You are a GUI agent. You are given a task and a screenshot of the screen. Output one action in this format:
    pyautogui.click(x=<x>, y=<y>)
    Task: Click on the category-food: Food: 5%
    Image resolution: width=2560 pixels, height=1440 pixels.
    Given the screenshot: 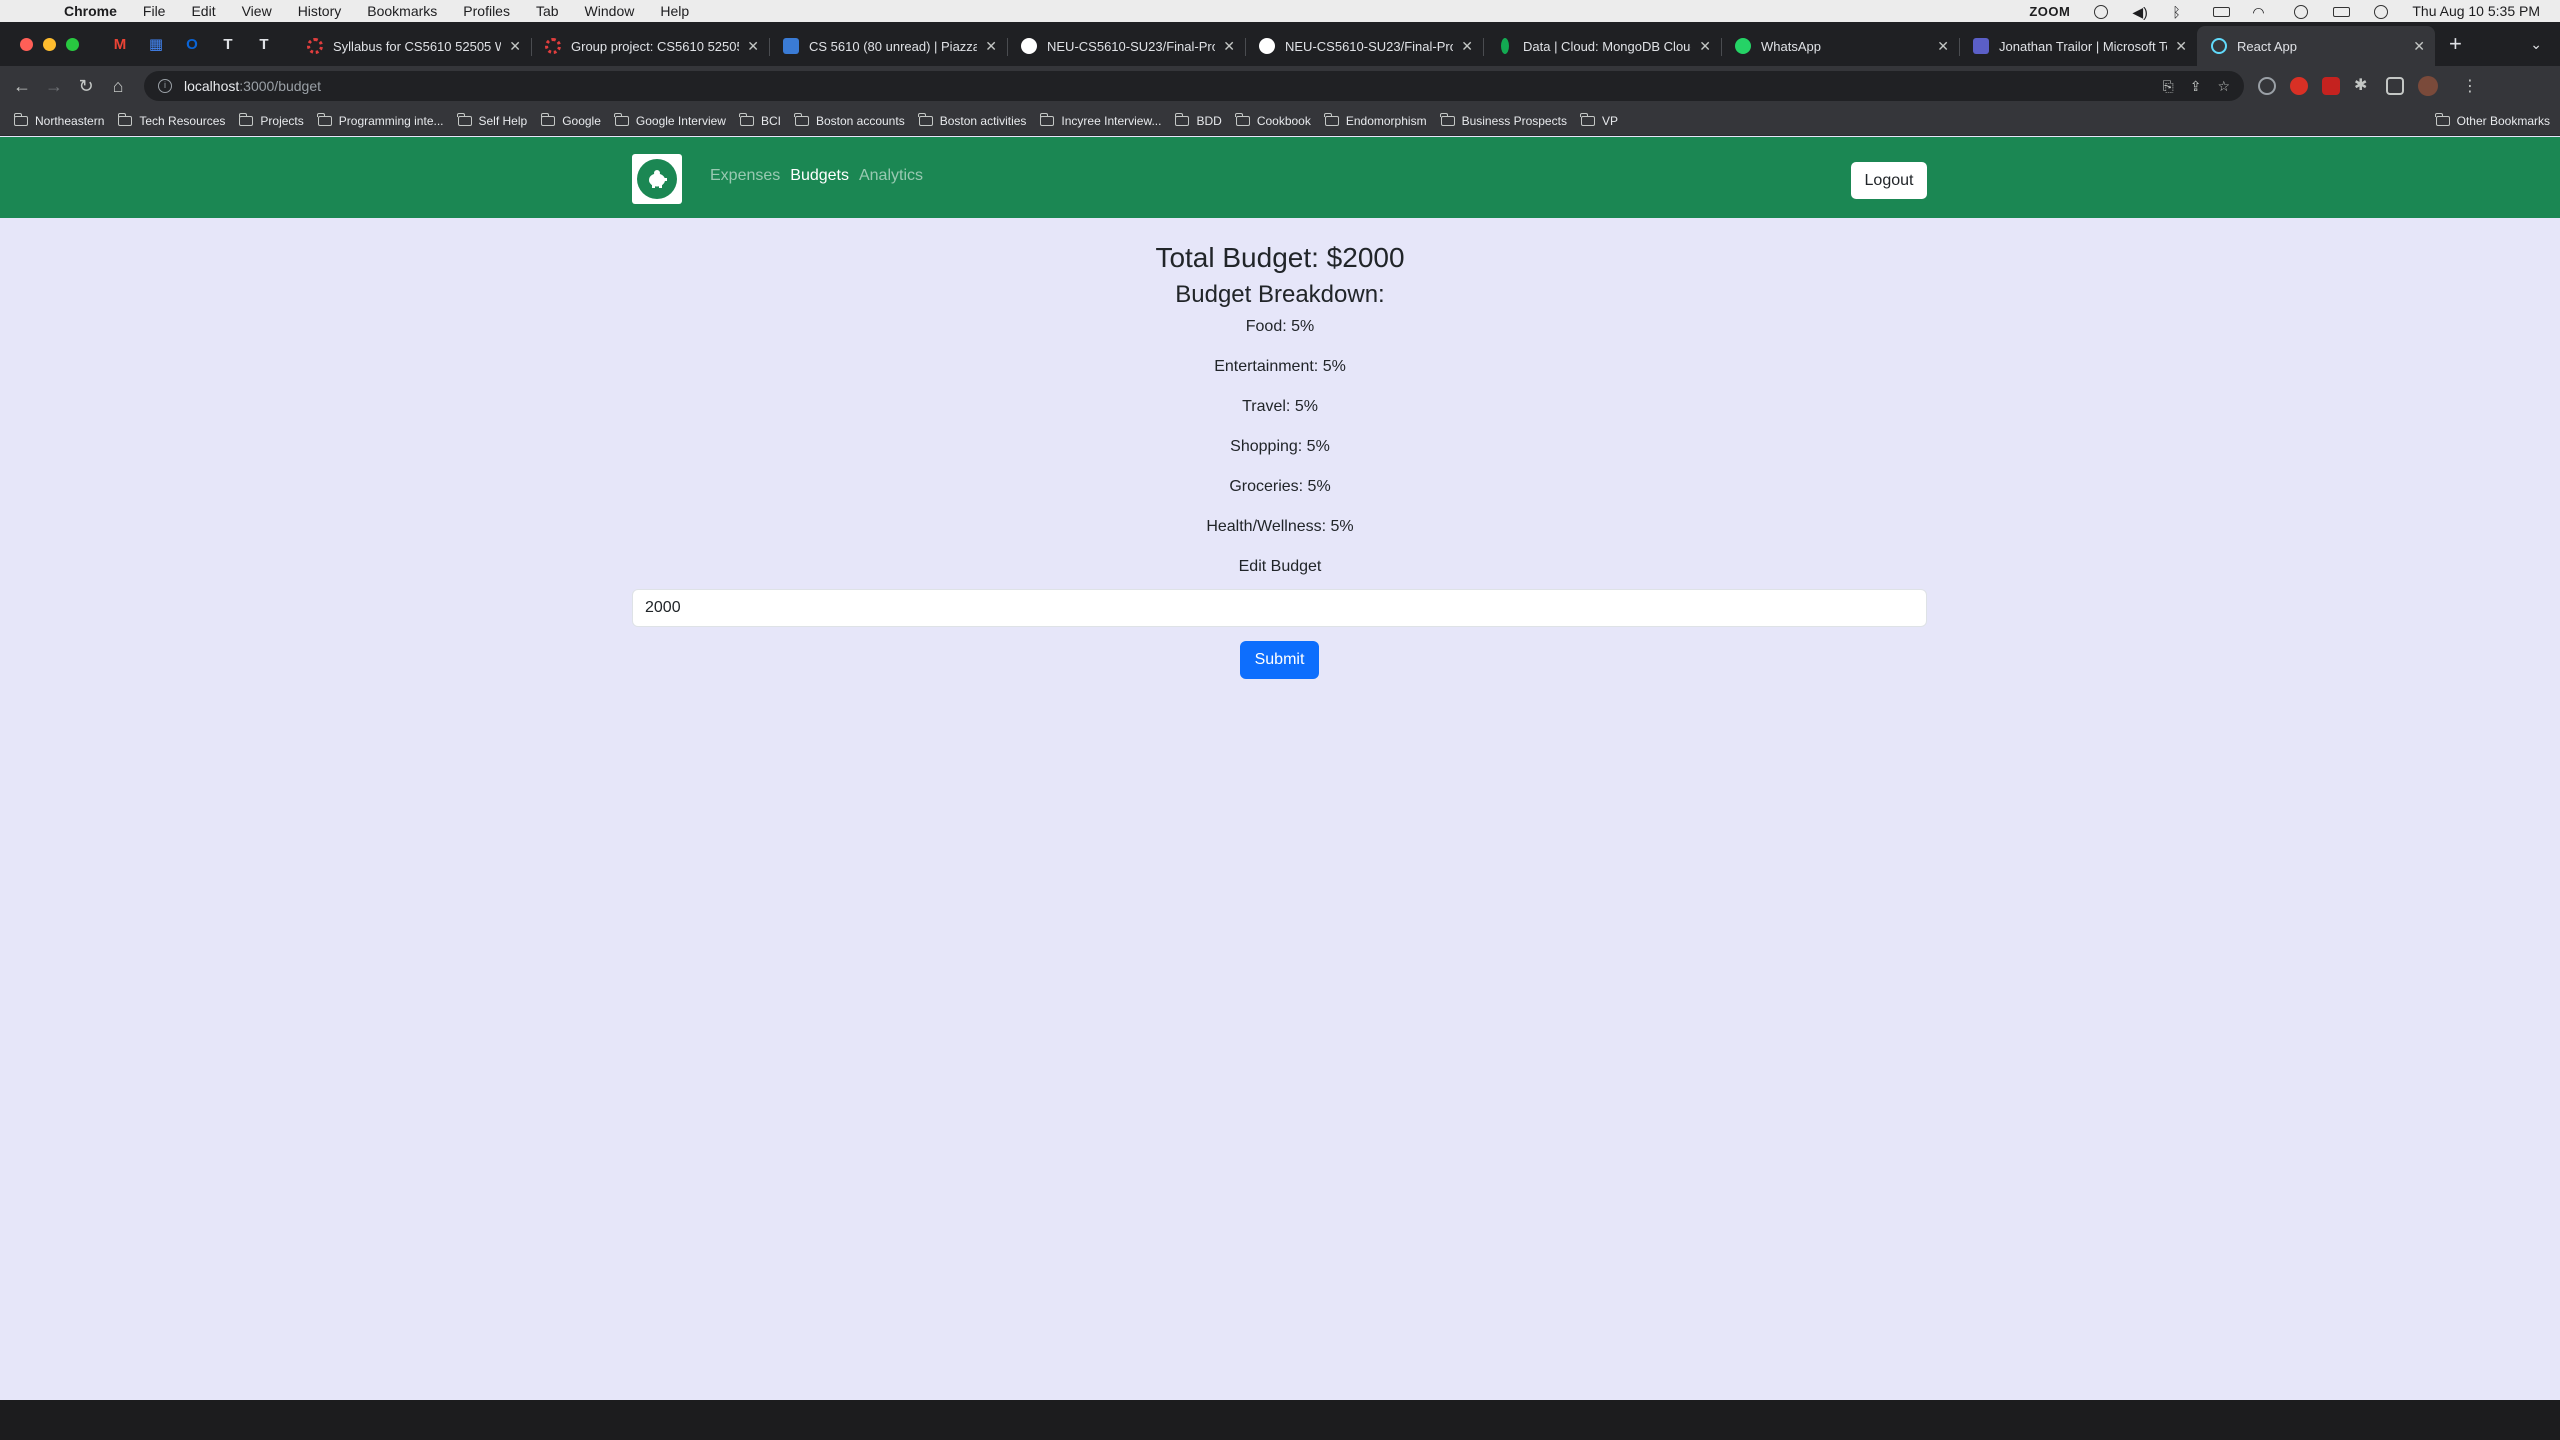 What is the action you would take?
    pyautogui.click(x=1280, y=326)
    